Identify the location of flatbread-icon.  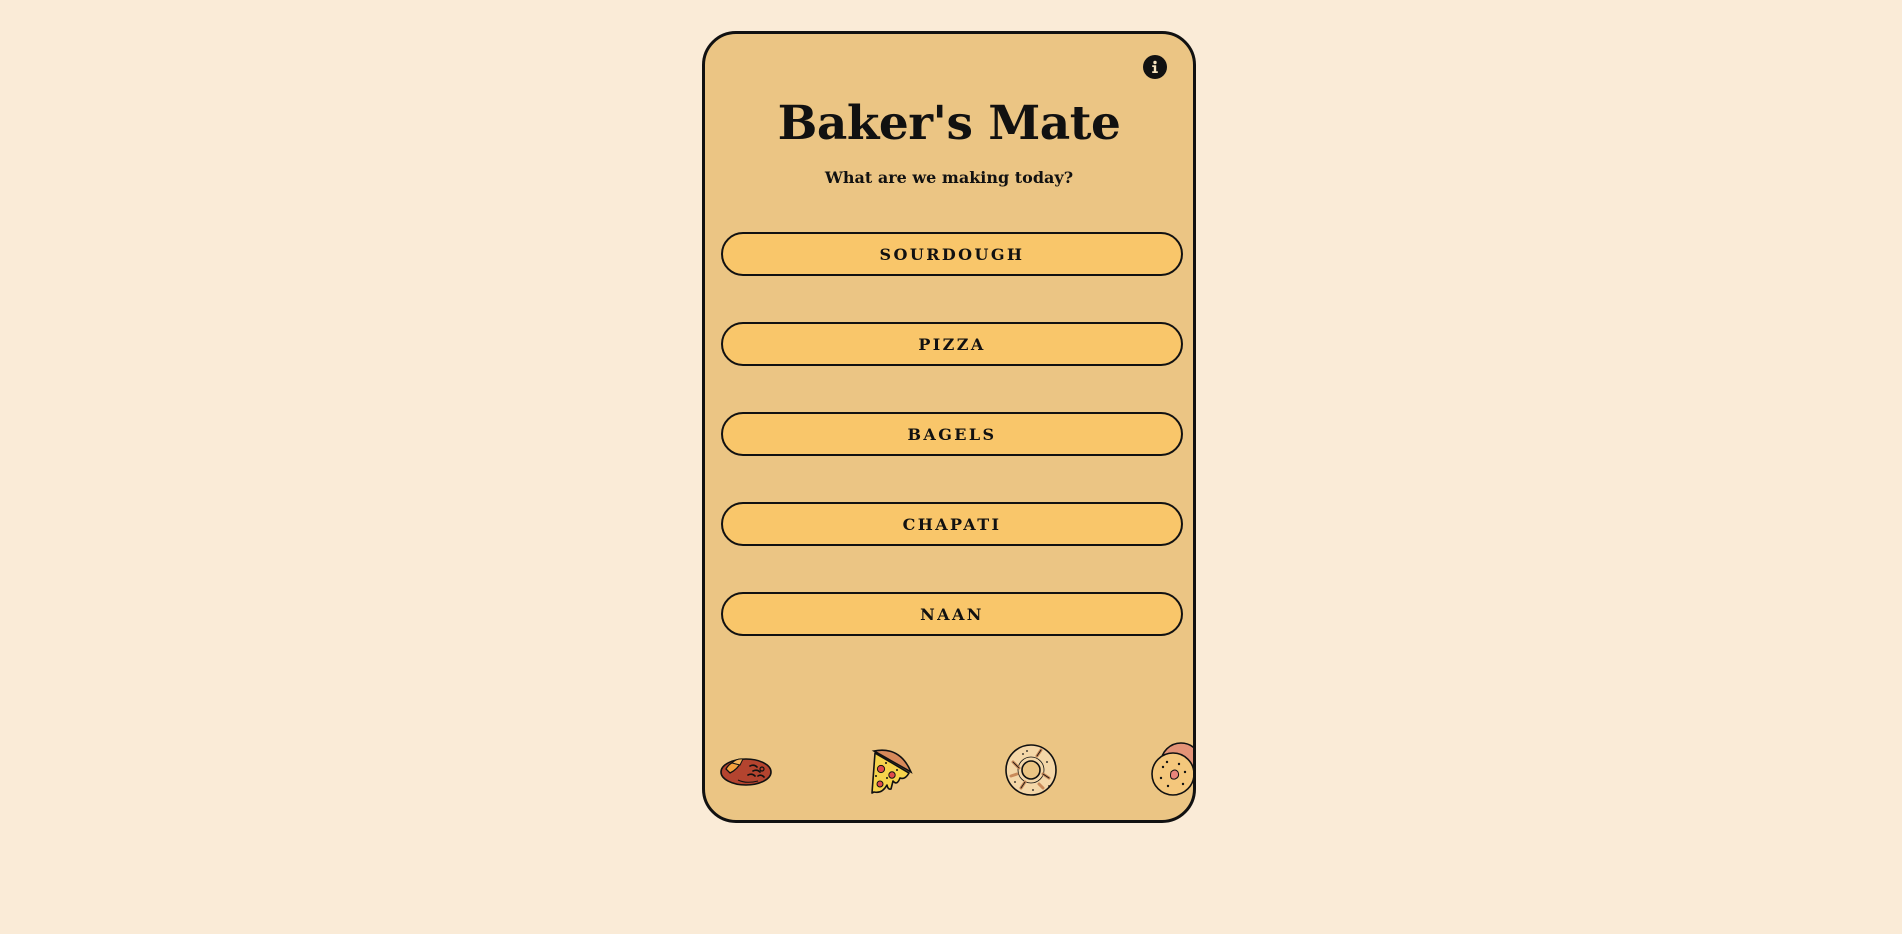
(1170, 770).